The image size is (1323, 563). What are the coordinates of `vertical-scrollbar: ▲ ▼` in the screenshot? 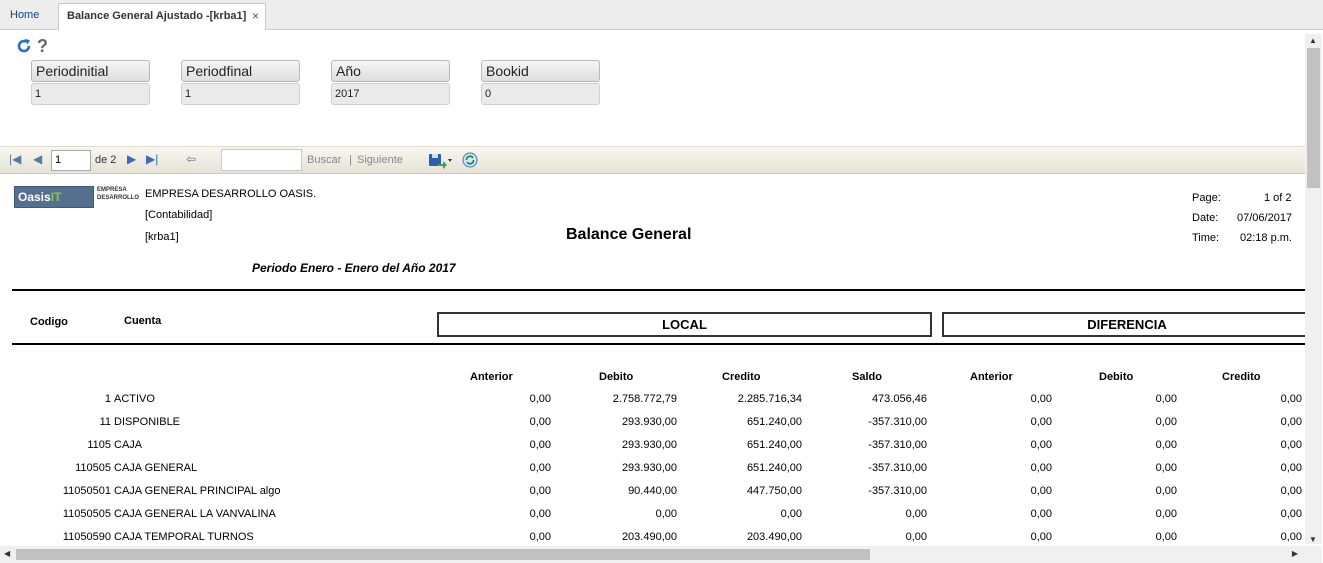 It's located at (1313, 289).